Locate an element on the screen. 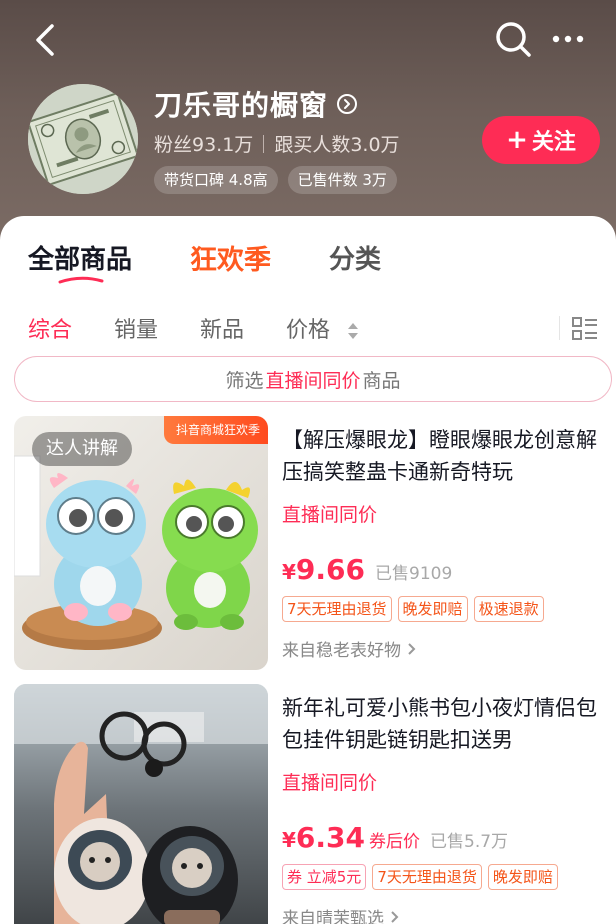  sort-sales: 销量 is located at coordinates (136, 328).